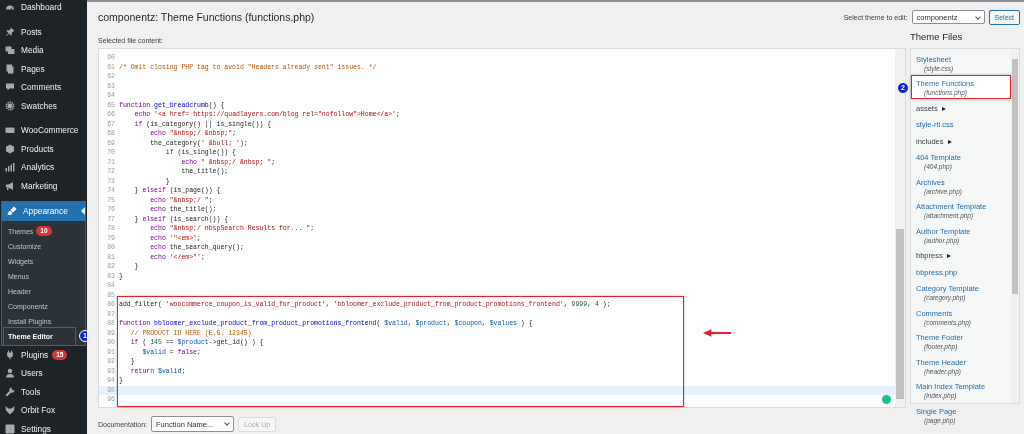 The width and height of the screenshot is (1024, 434). Describe the element at coordinates (43, 167) in the screenshot. I see `sidebar-item: Analytics` at that location.